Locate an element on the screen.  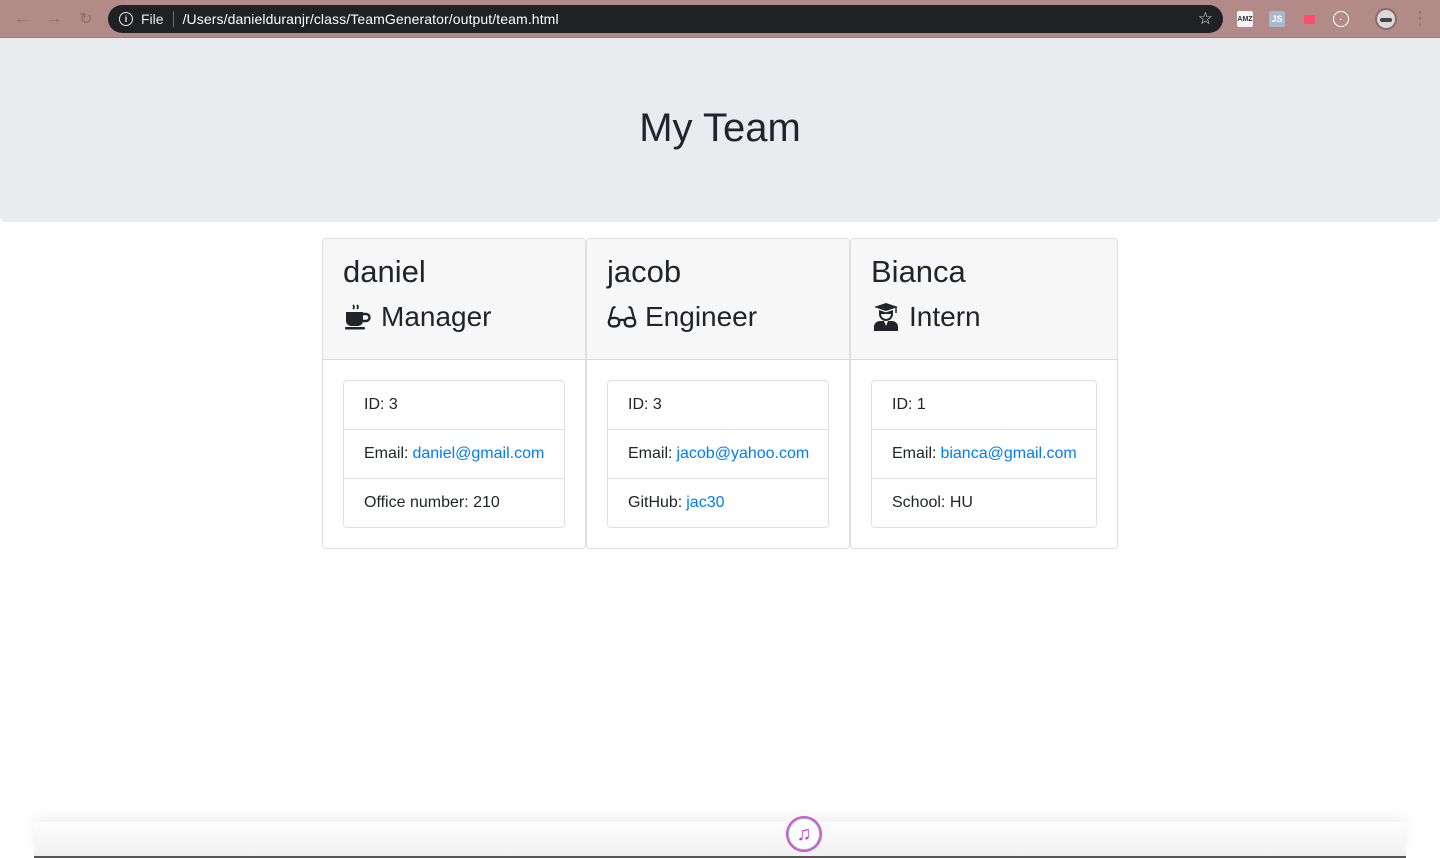
role-label: Intern is located at coordinates (945, 316).